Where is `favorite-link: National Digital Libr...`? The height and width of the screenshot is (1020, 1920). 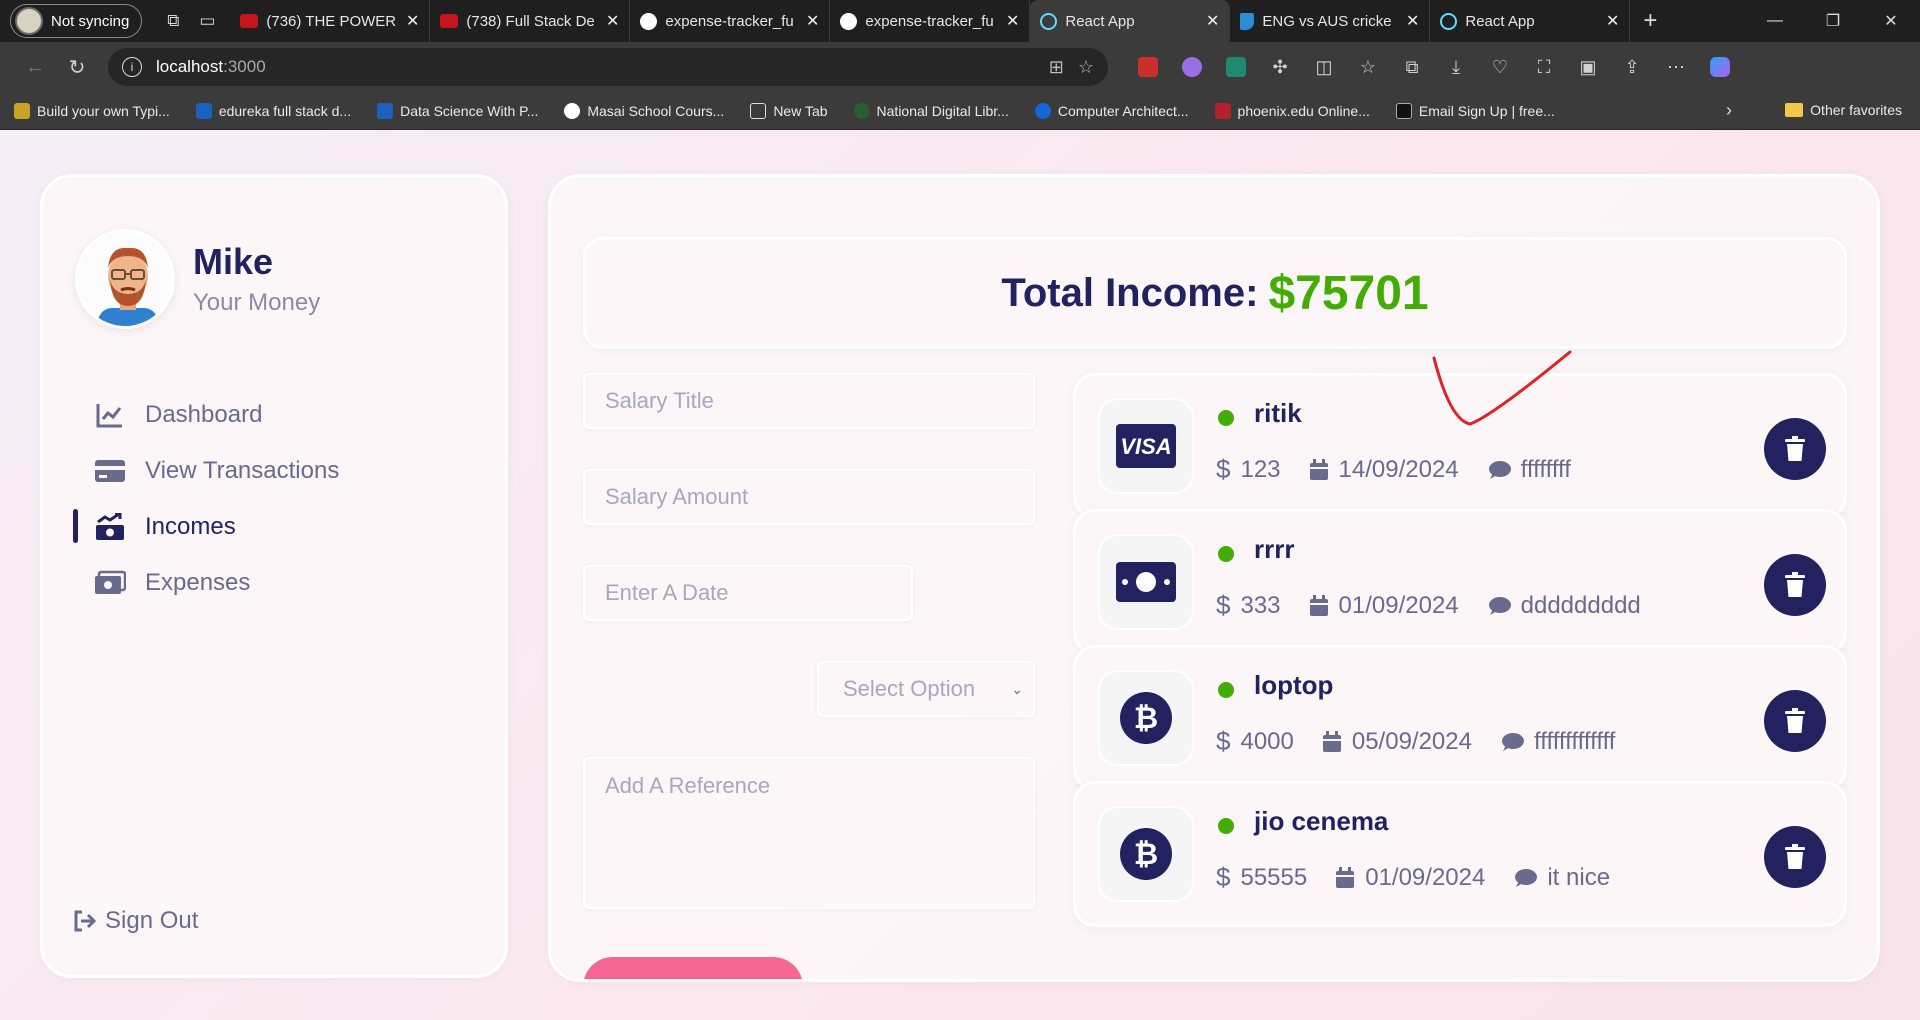
favorite-link: National Digital Libr... is located at coordinates (931, 110).